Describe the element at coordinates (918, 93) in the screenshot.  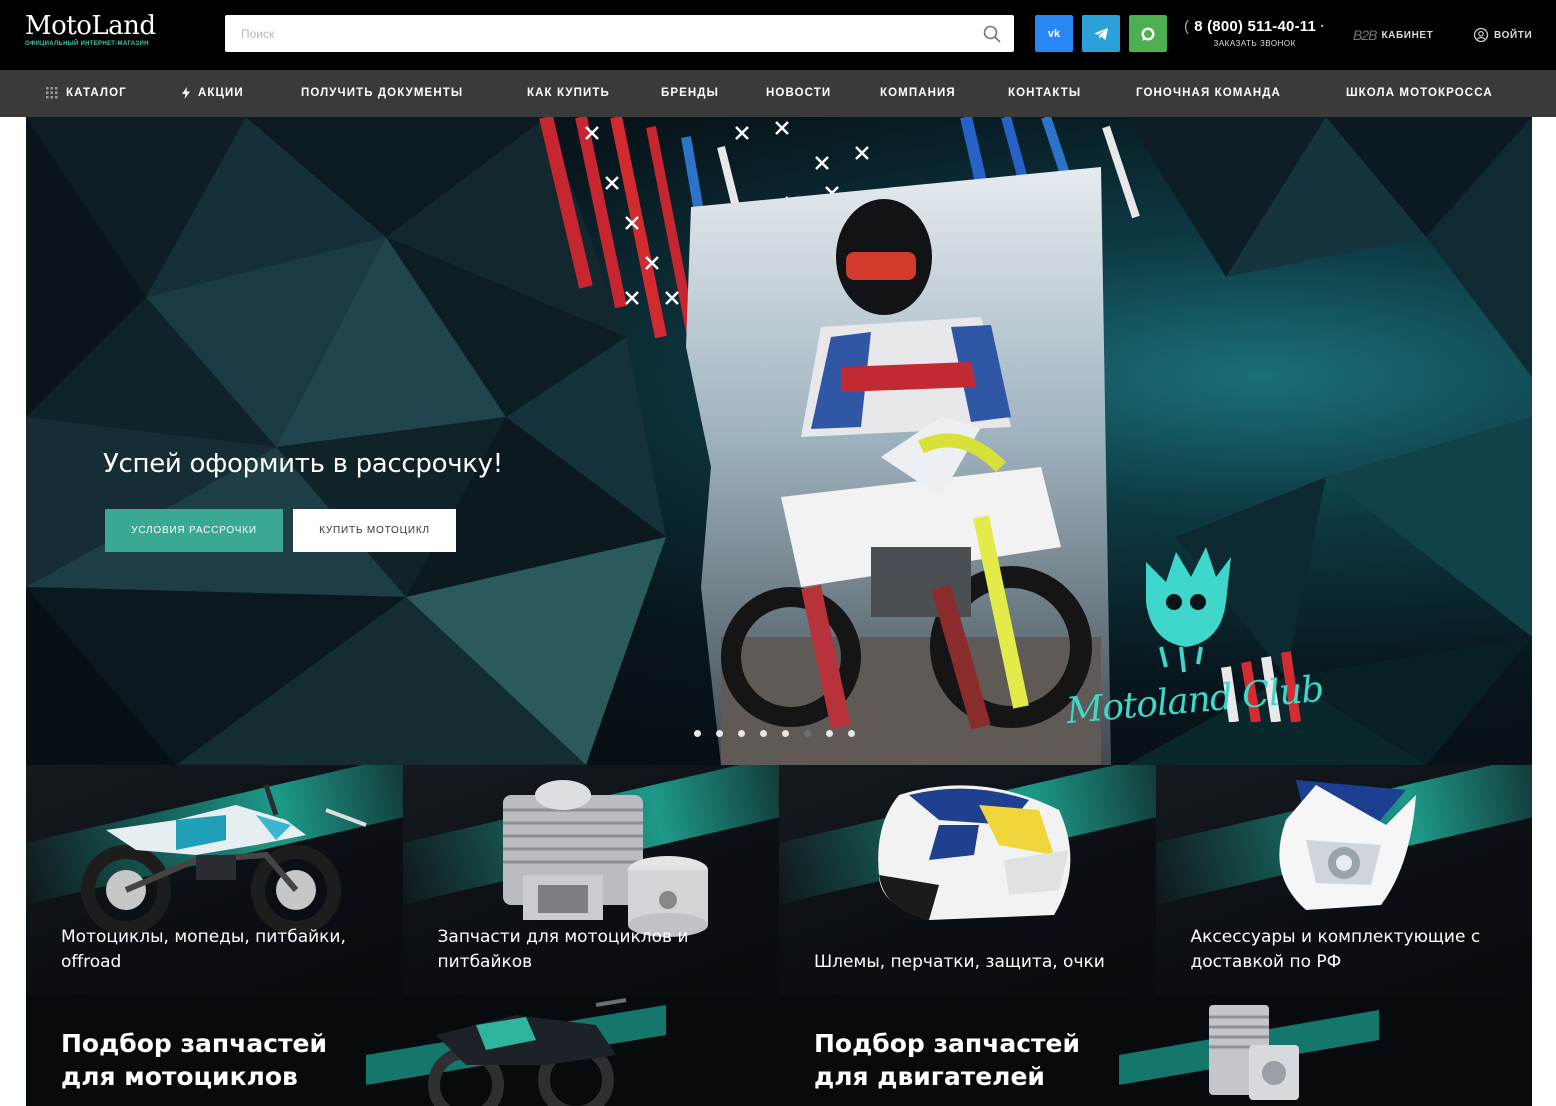
I see `nav-company: КОМПАНИЯ` at that location.